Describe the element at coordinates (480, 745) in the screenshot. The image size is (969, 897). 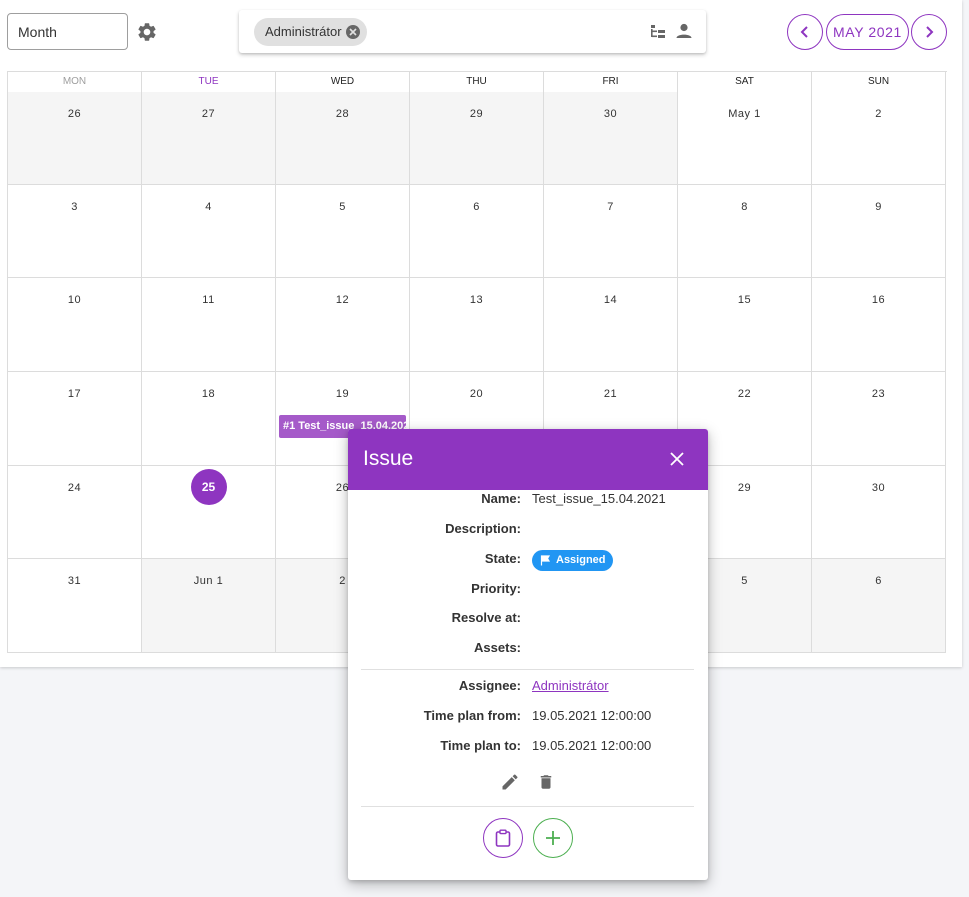
I see `time-plan-to-label: Time plan to:` at that location.